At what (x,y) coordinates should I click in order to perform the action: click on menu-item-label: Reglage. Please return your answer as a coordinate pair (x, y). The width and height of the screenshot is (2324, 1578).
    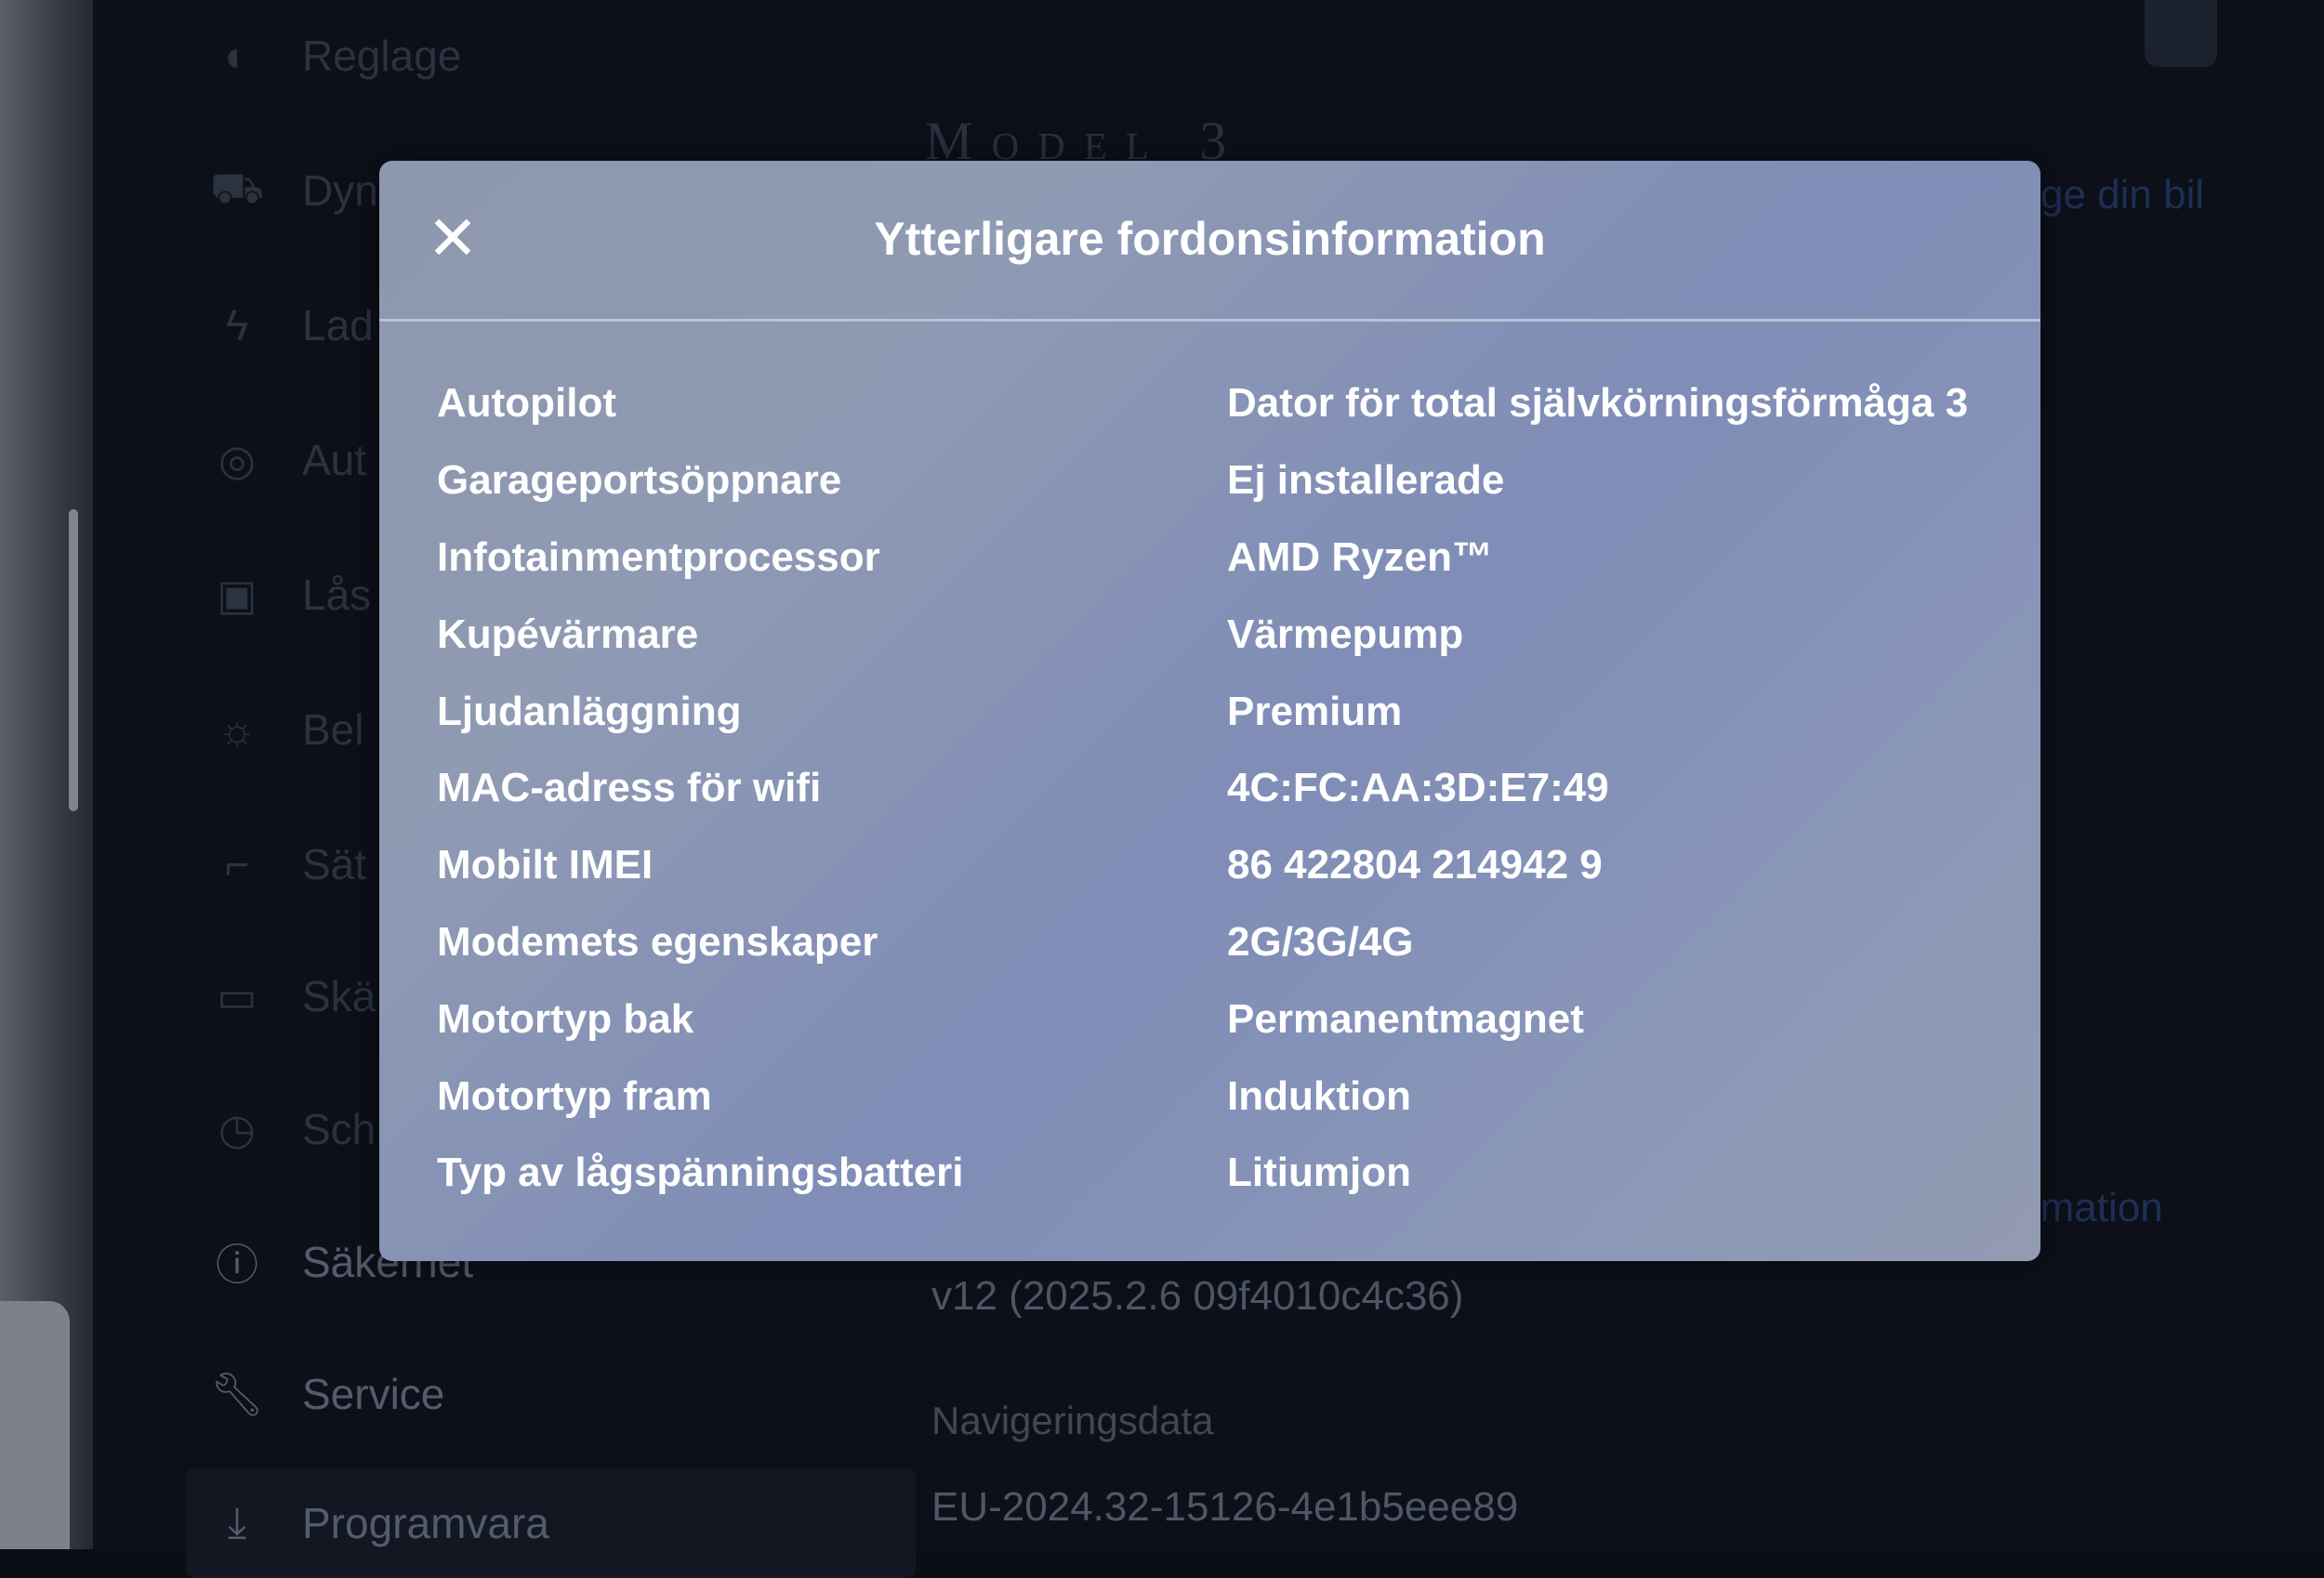
    Looking at the image, I should click on (382, 56).